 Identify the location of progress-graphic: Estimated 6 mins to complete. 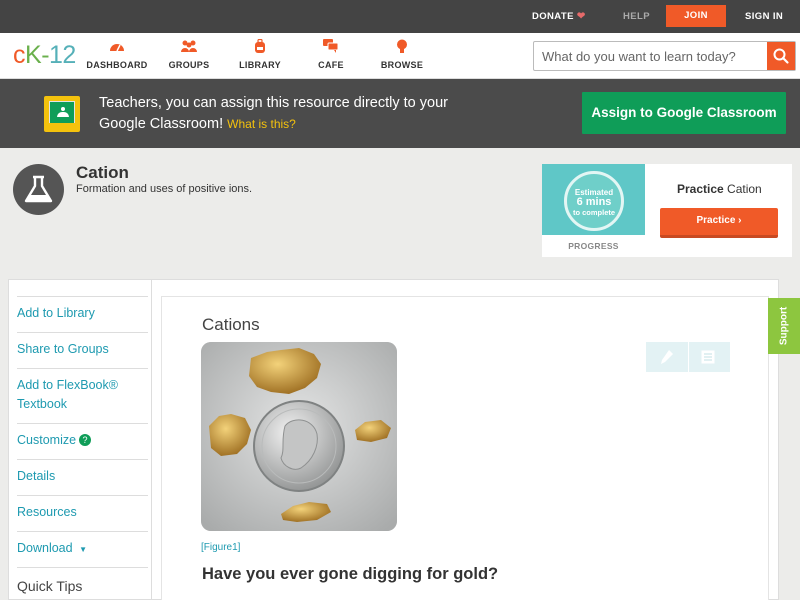
(593, 199).